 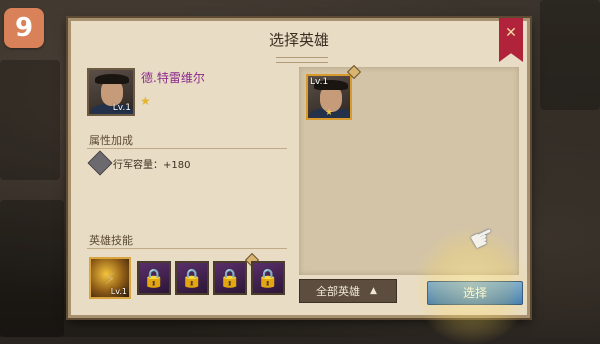 What do you see at coordinates (100, 163) in the screenshot?
I see `march-capacity-icon` at bounding box center [100, 163].